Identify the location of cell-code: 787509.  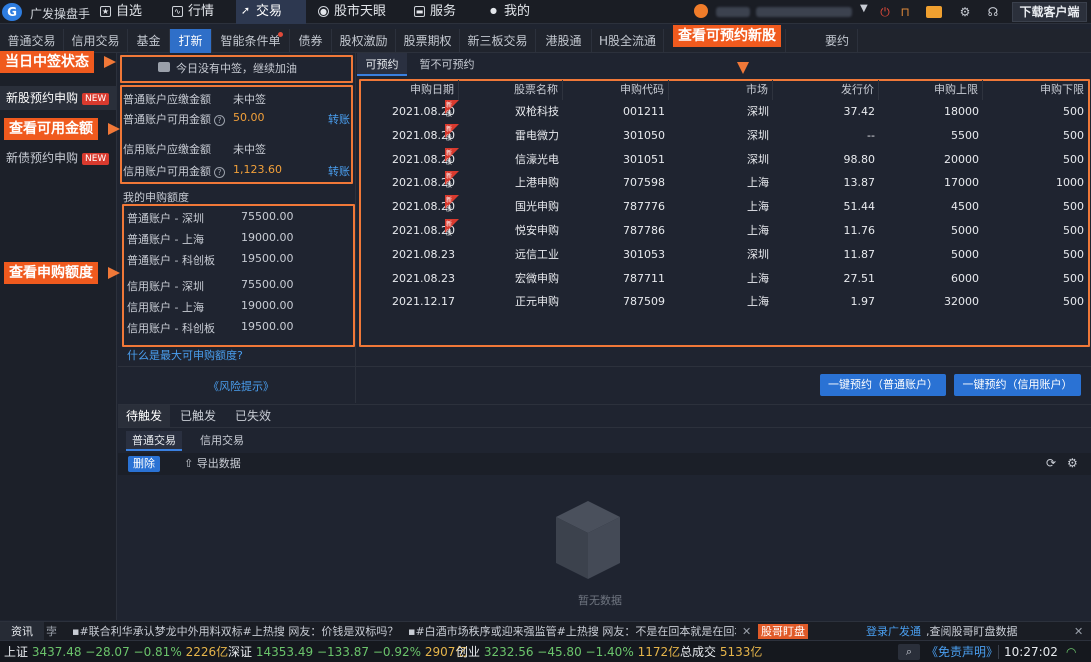
(644, 302).